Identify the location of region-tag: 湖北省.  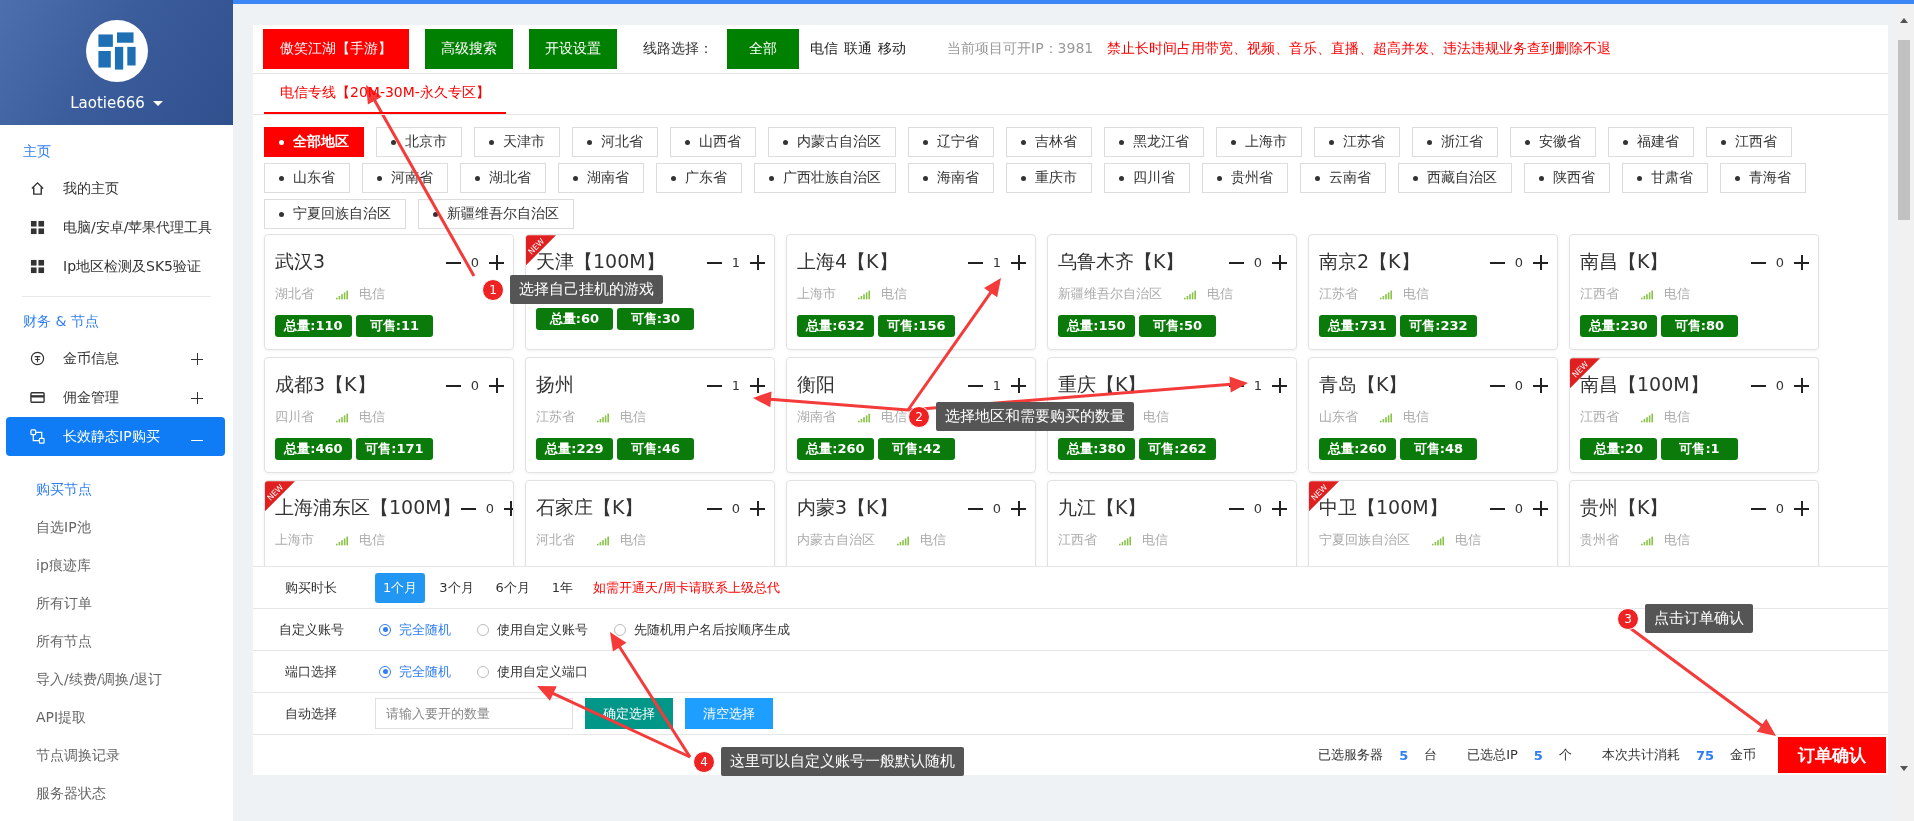
(503, 178).